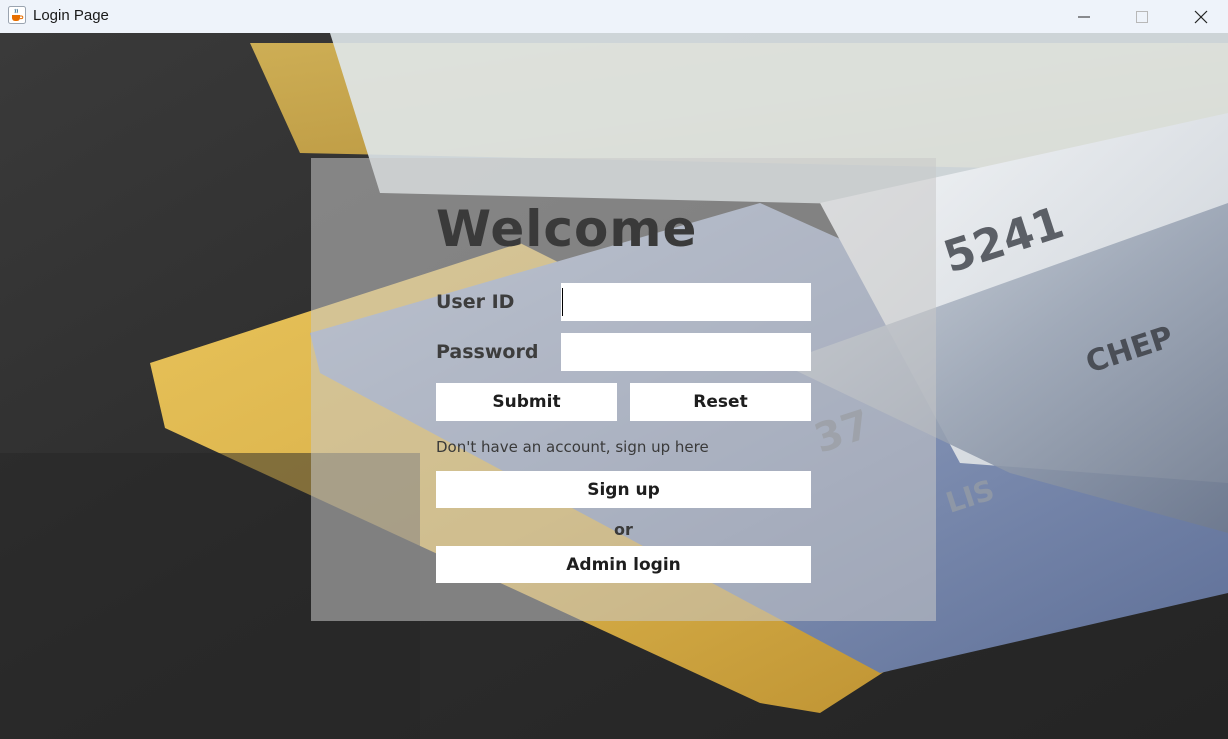  Describe the element at coordinates (71, 15) in the screenshot. I see `window-title: Login Page` at that location.